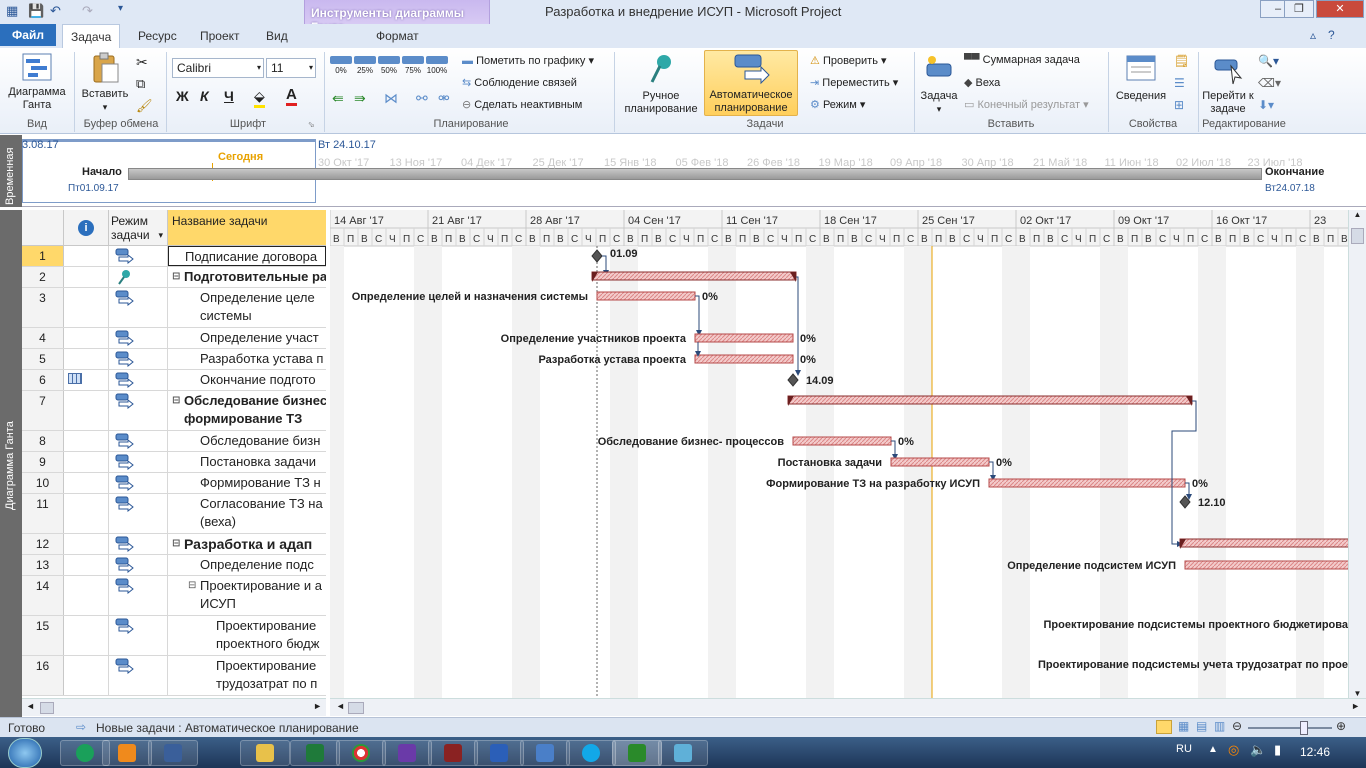  What do you see at coordinates (1179, 83) in the screenshot?
I see `details-icon: ☰` at bounding box center [1179, 83].